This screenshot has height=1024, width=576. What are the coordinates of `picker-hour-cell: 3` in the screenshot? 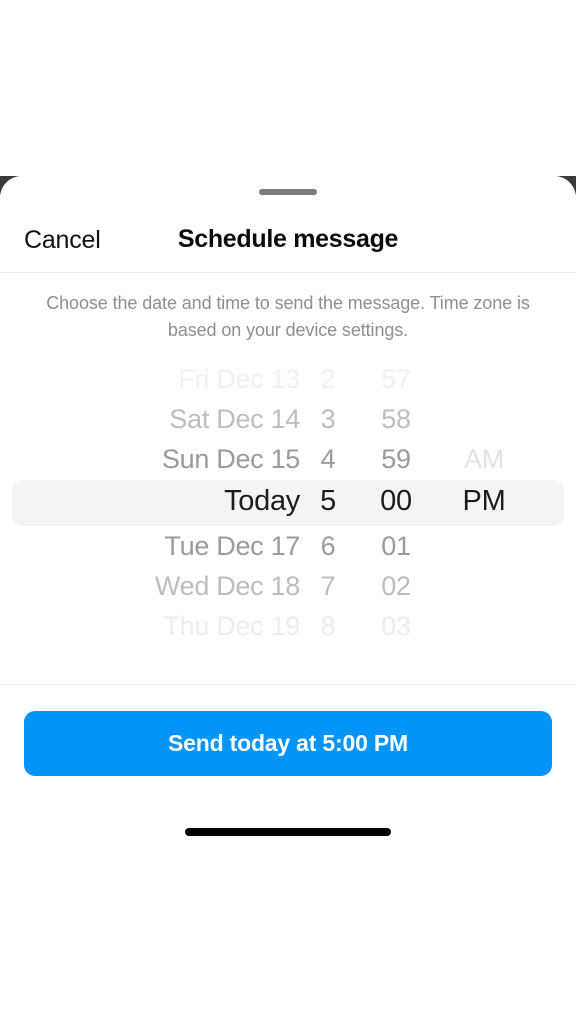 It's located at (328, 419).